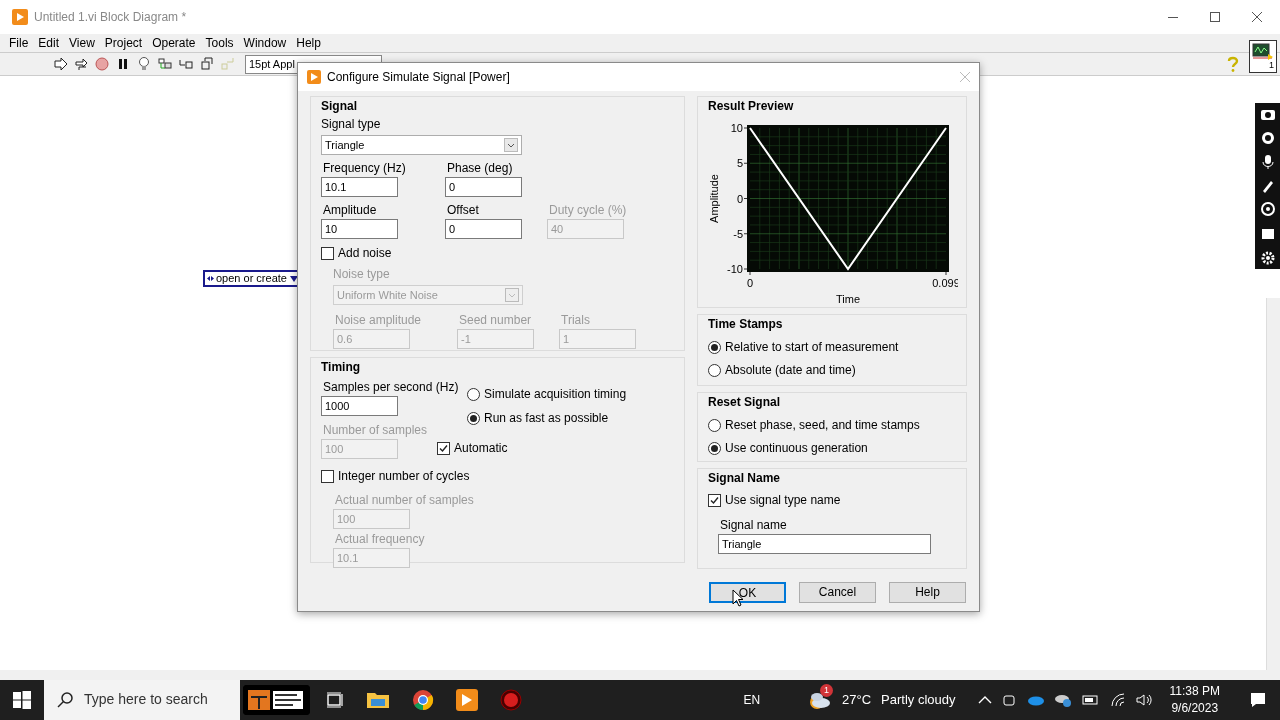 The width and height of the screenshot is (1280, 720). What do you see at coordinates (746, 324) in the screenshot?
I see `group-heading: Time Stamps` at bounding box center [746, 324].